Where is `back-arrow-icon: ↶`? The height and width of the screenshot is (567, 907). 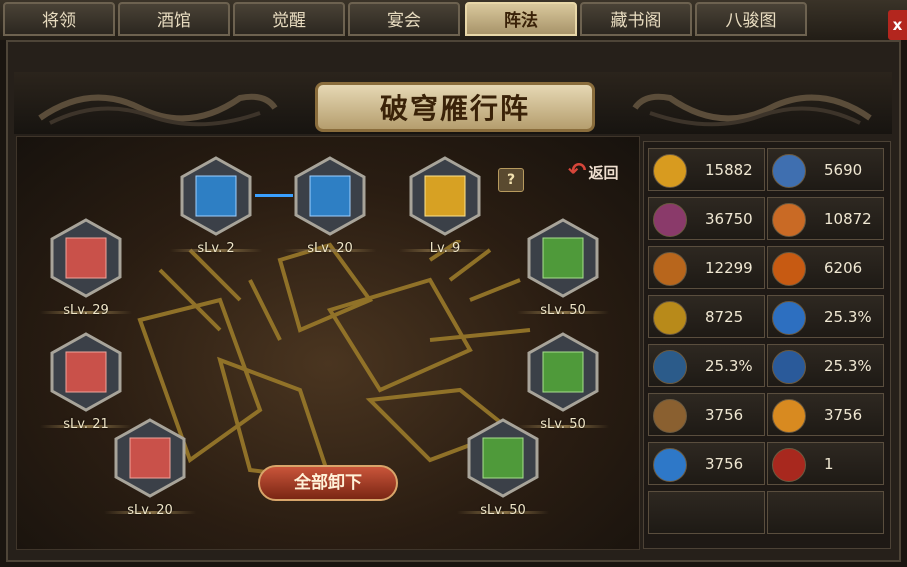 back-arrow-icon: ↶ is located at coordinates (577, 171).